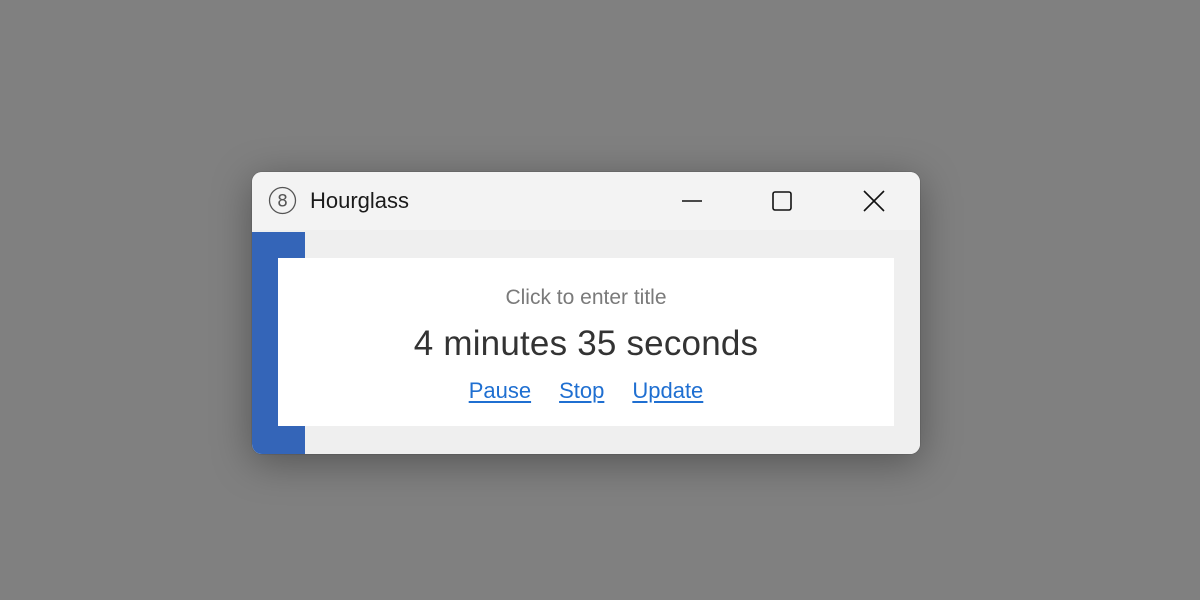 The image size is (1200, 600). What do you see at coordinates (500, 391) in the screenshot?
I see `pause-link: Pause` at bounding box center [500, 391].